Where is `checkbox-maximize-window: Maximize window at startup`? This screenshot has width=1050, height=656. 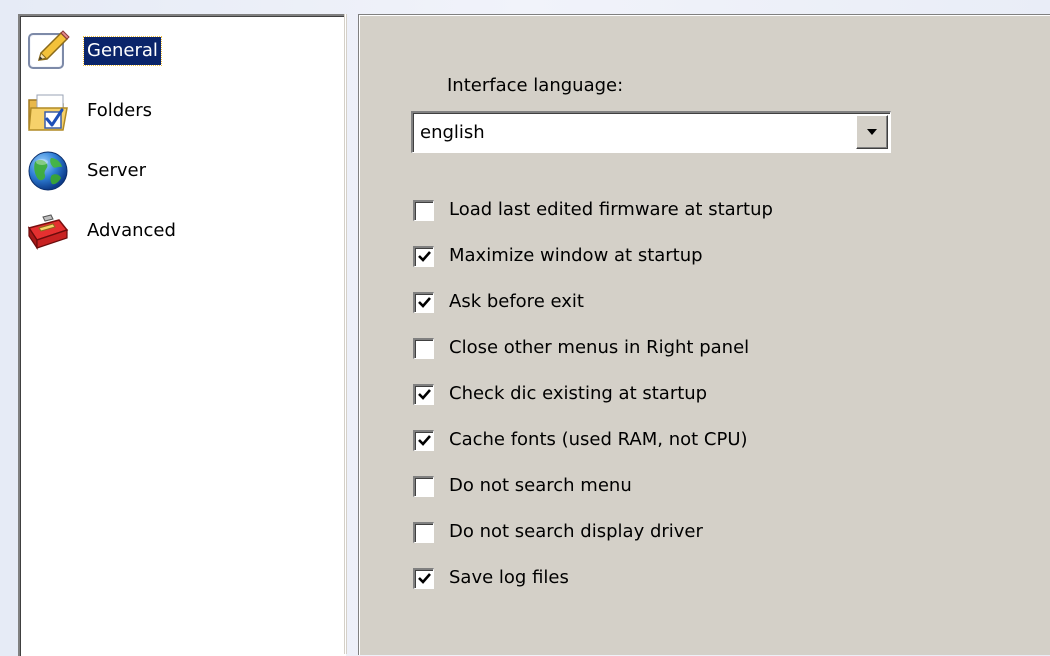 checkbox-maximize-window: Maximize window at startup is located at coordinates (558, 256).